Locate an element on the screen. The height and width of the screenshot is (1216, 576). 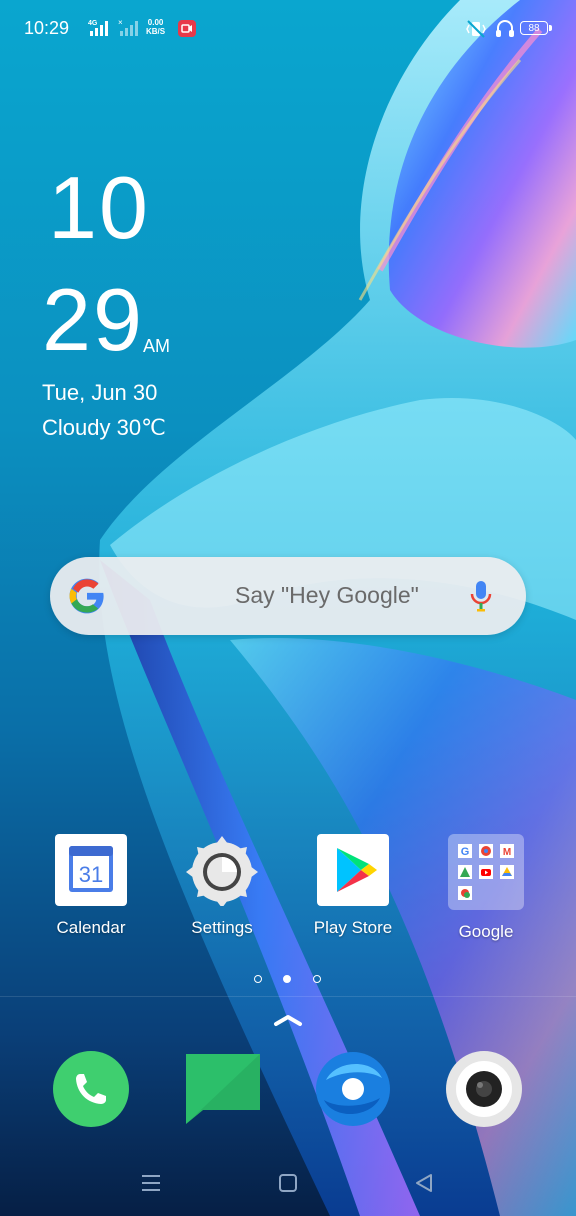
signal-sim2-icon: × is located at coordinates (128, 27).